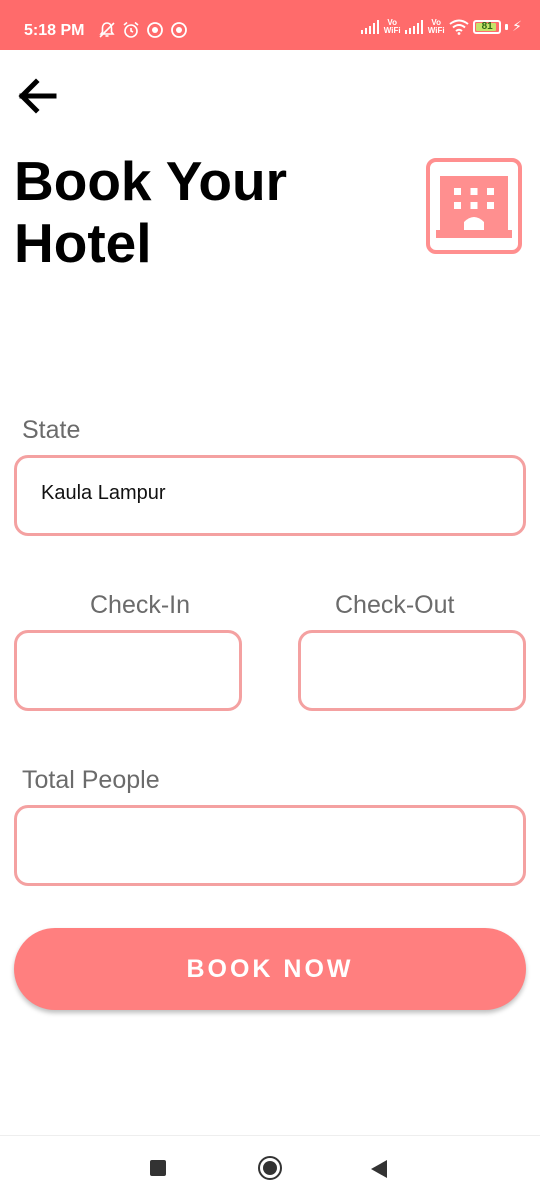  I want to click on total-people-label: Total People, so click(91, 780).